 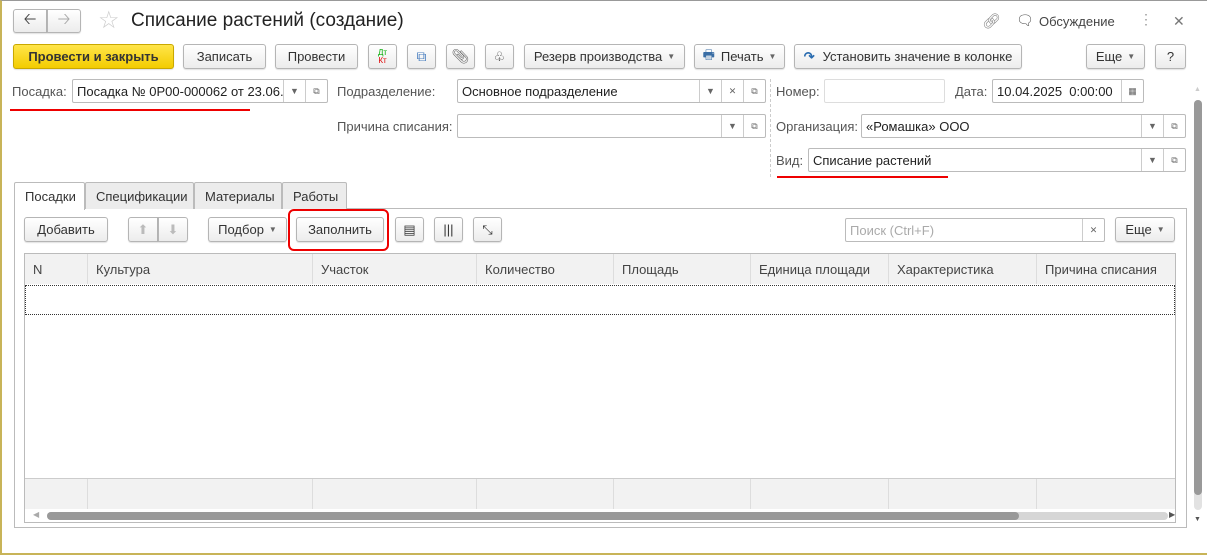 What do you see at coordinates (64, 21) in the screenshot?
I see `forward-button: 🡢` at bounding box center [64, 21].